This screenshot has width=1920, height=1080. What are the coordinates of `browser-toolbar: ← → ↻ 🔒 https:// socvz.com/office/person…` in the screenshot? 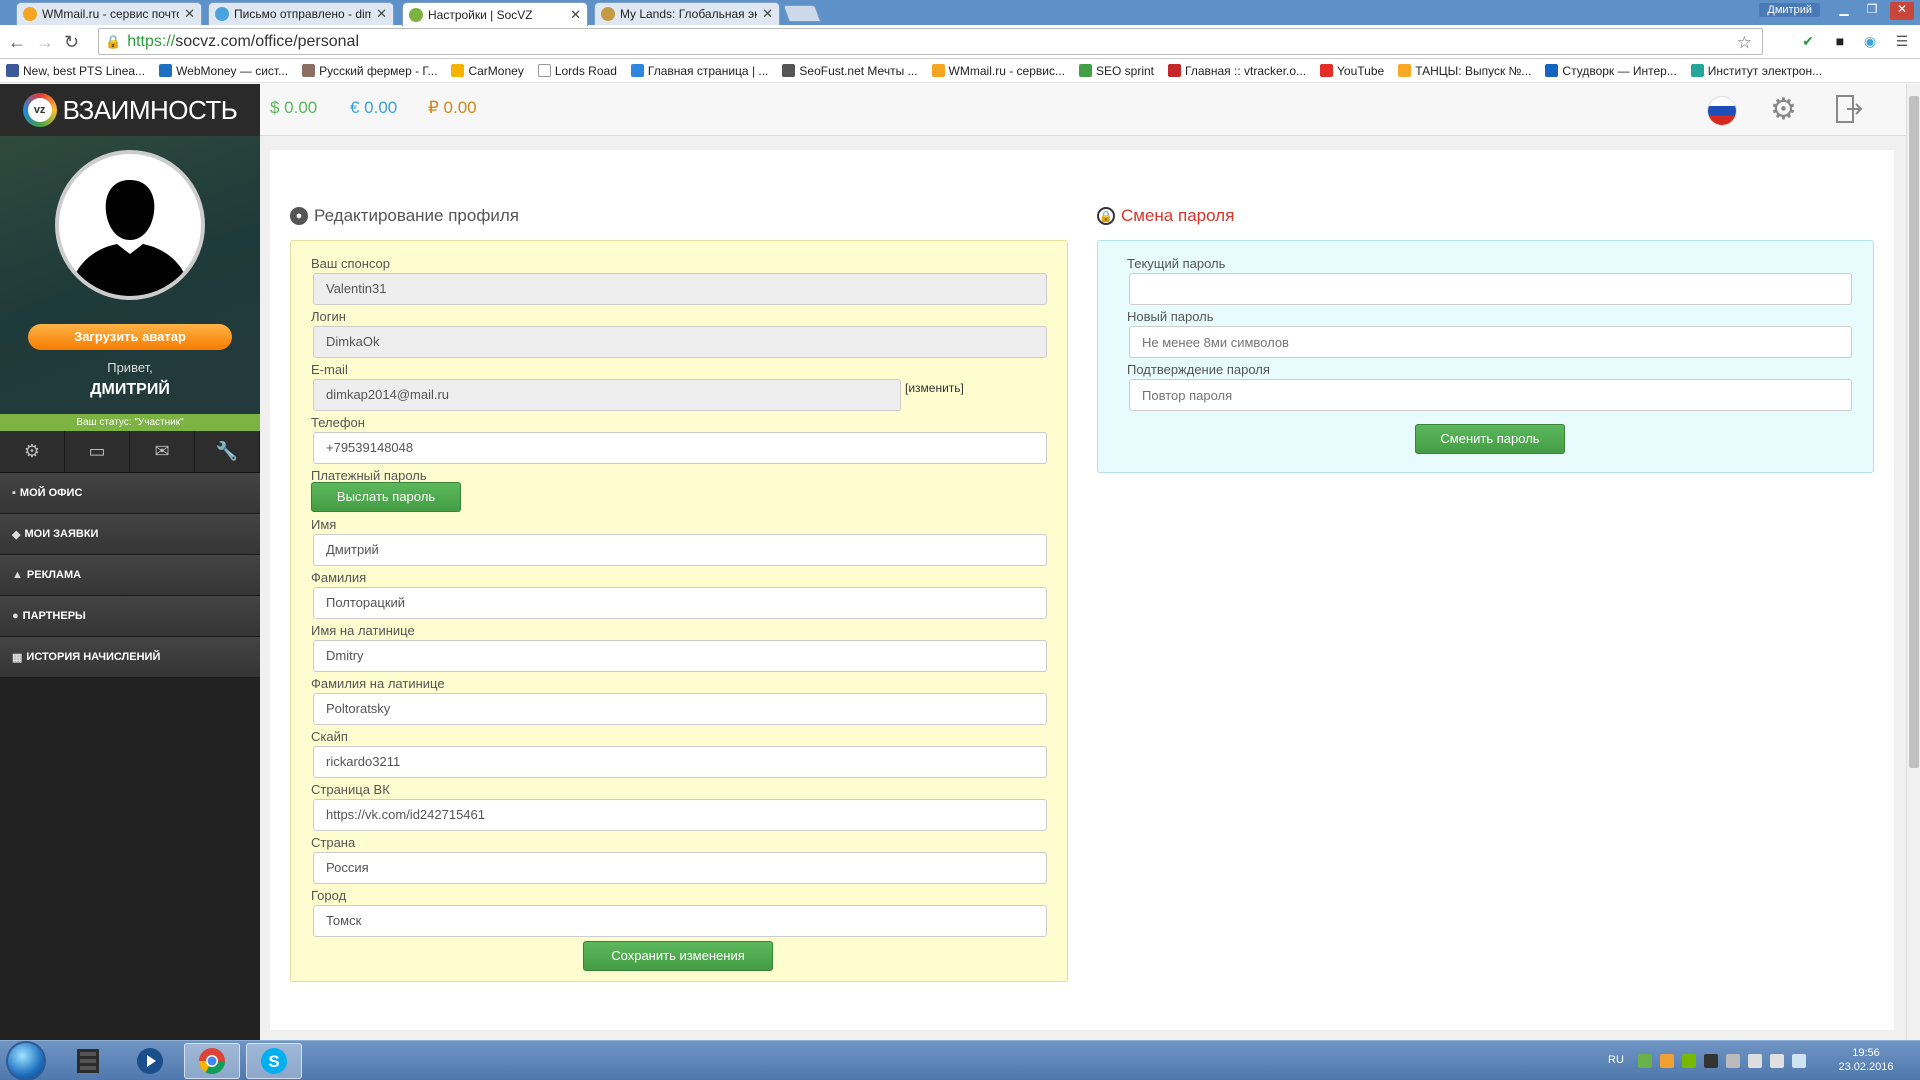 It's located at (960, 42).